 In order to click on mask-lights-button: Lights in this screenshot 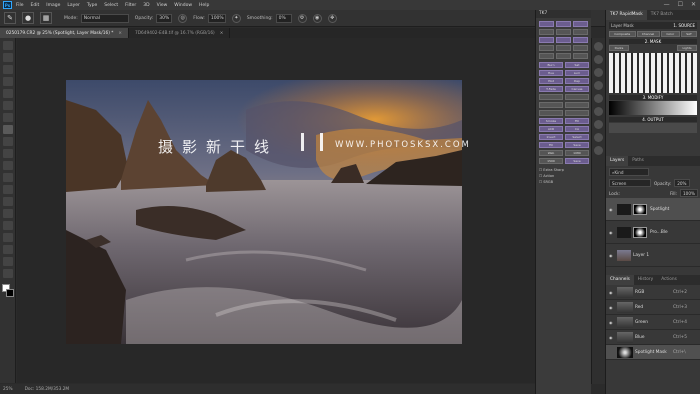, I will do `click(687, 48)`.